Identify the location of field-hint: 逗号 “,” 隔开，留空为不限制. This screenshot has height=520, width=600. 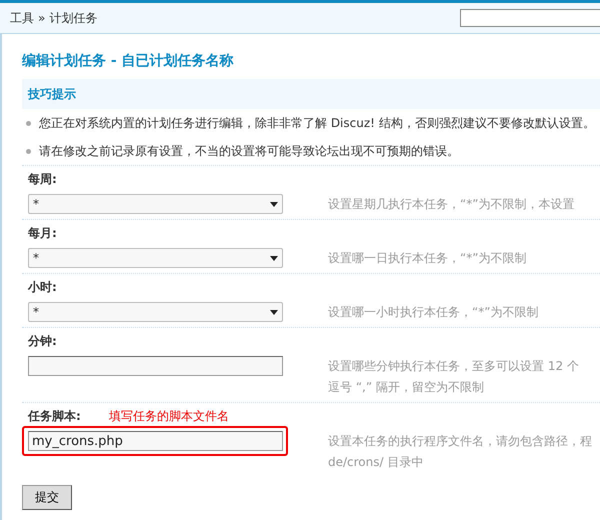
(406, 387).